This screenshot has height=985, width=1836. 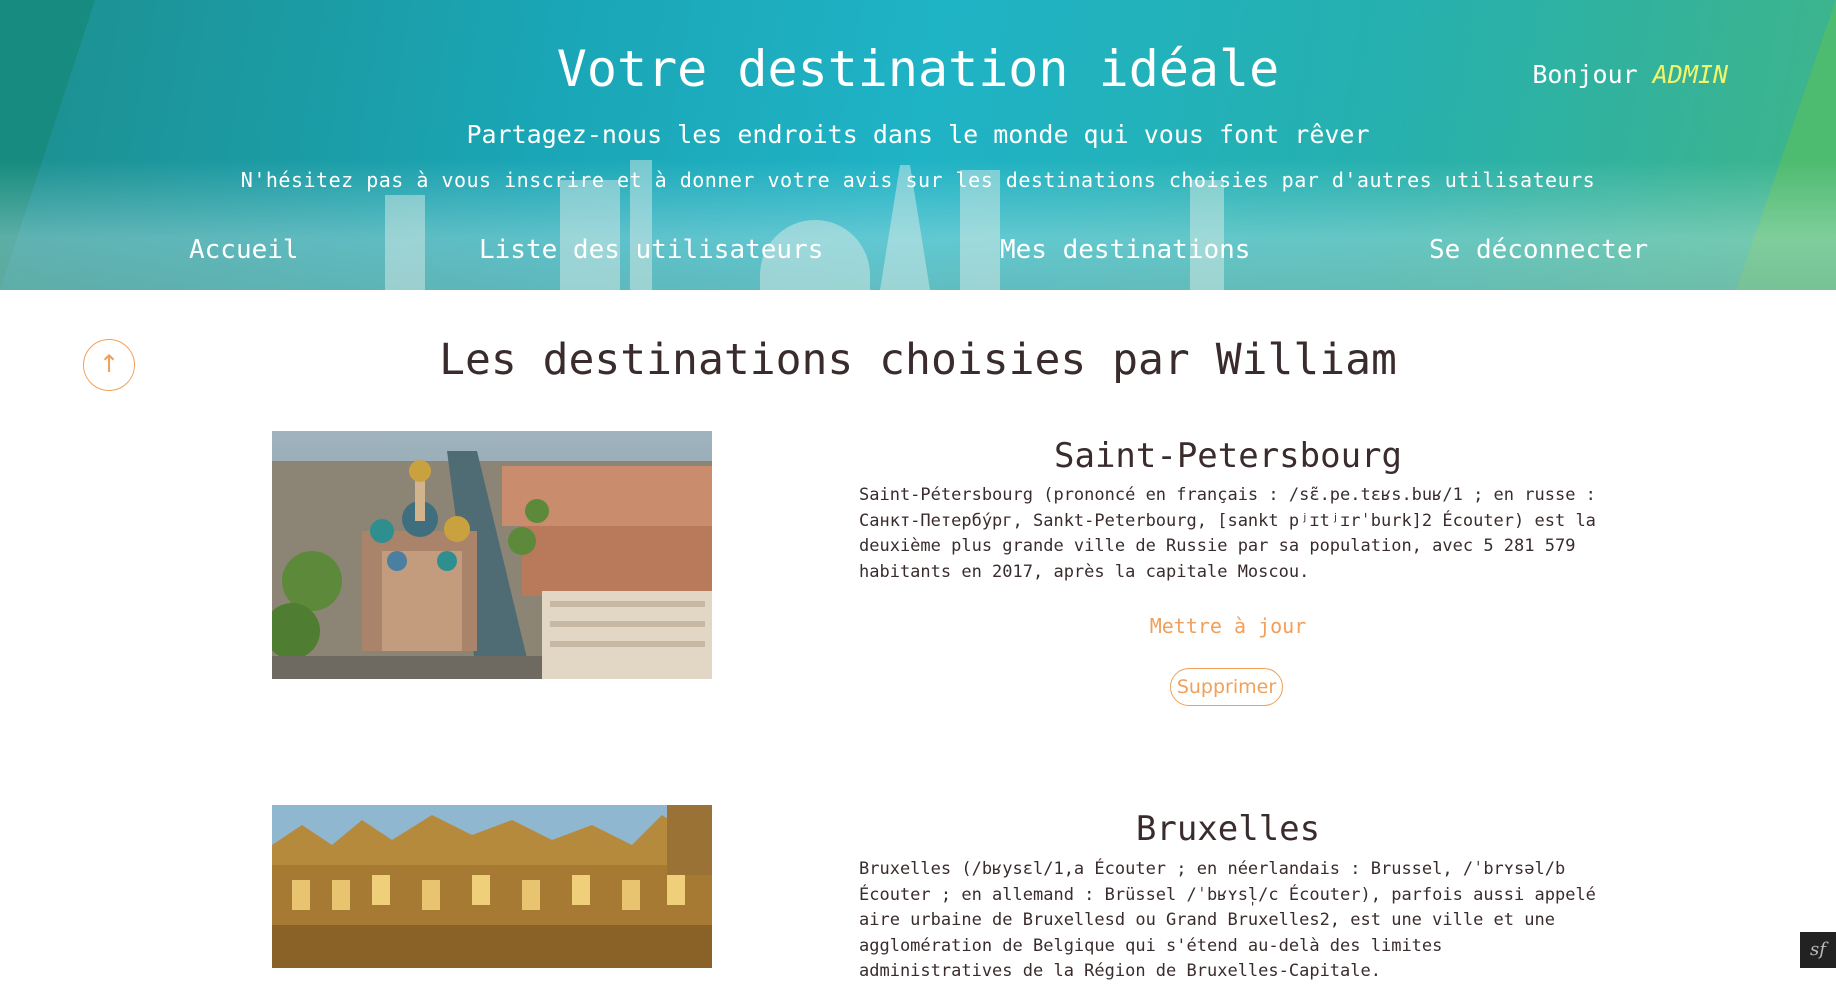 What do you see at coordinates (1228, 829) in the screenshot?
I see `destination-title: Bruxelles` at bounding box center [1228, 829].